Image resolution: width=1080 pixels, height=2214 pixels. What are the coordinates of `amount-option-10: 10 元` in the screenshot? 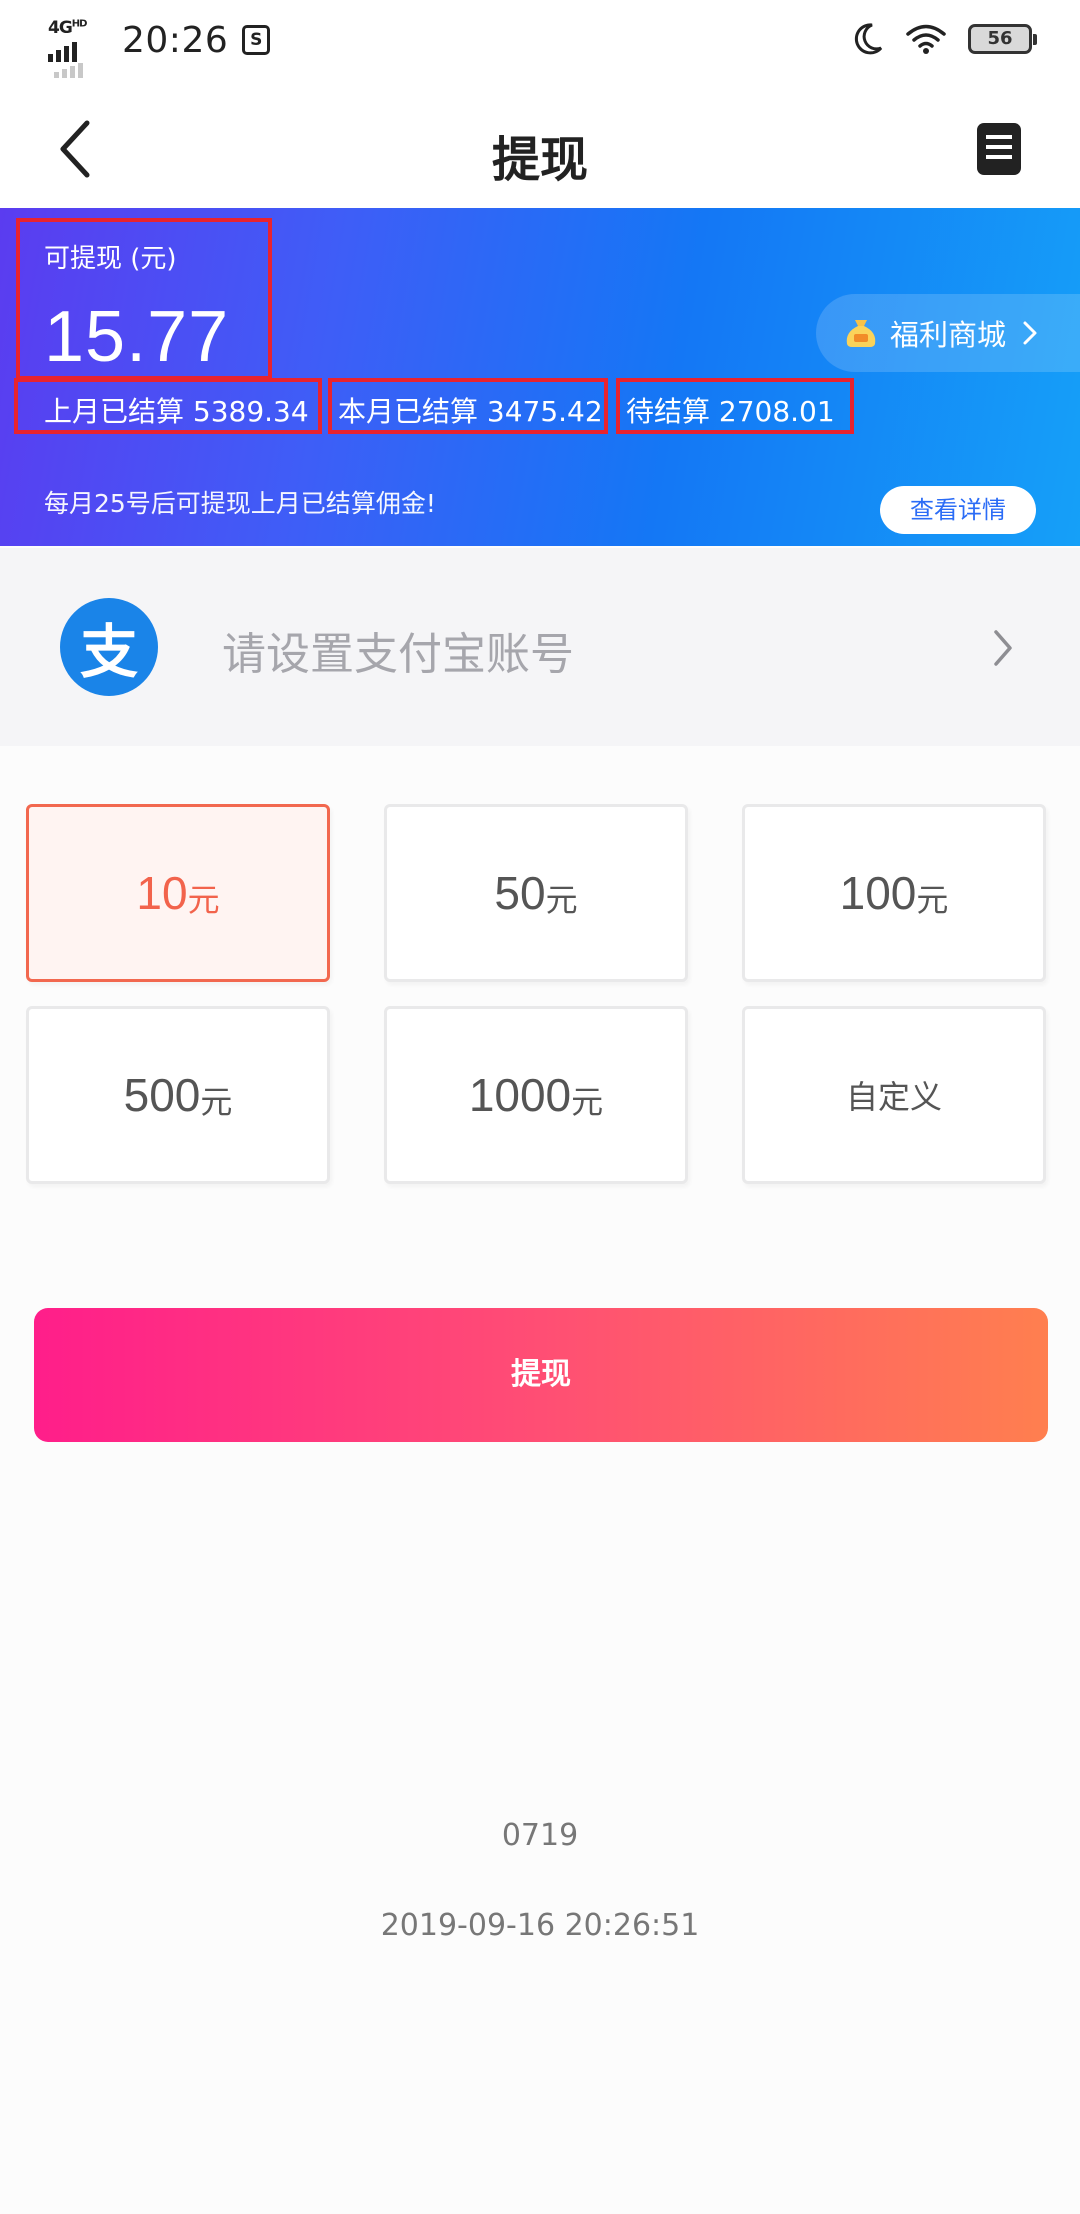 It's located at (178, 893).